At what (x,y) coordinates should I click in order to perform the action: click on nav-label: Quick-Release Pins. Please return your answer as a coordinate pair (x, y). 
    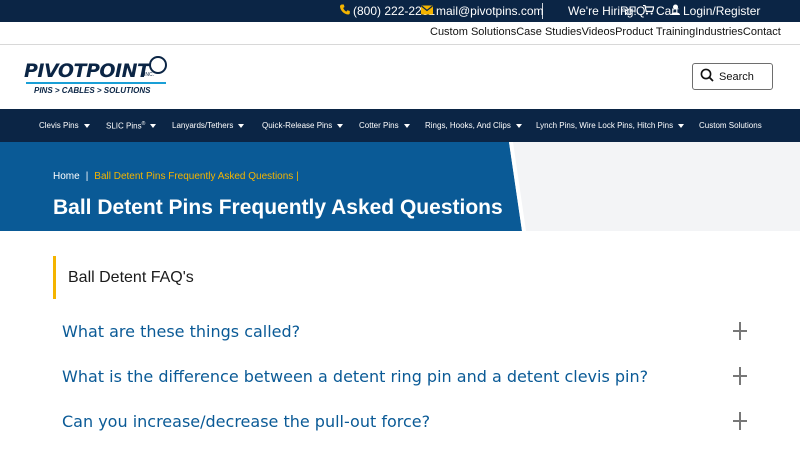
    Looking at the image, I should click on (297, 125).